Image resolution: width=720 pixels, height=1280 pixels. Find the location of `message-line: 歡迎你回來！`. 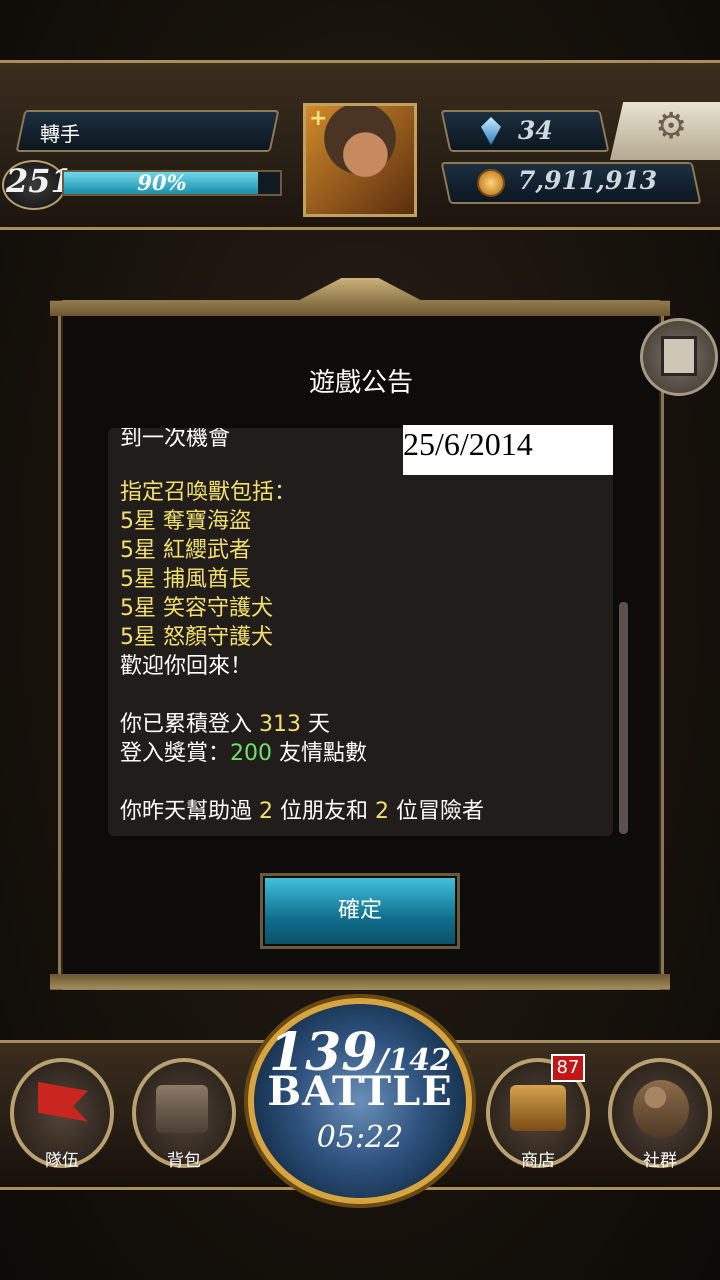

message-line: 歡迎你回來！ is located at coordinates (186, 666).